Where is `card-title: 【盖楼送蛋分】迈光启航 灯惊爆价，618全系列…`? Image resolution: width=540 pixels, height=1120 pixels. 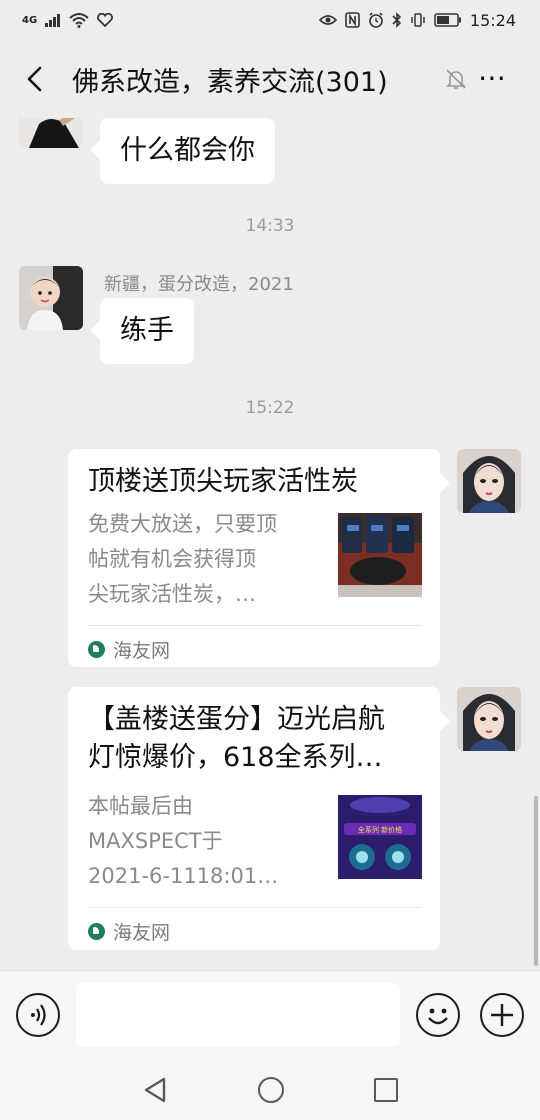 card-title: 【盖楼送蛋分】迈光启航 灯惊爆价，618全系列… is located at coordinates (236, 738).